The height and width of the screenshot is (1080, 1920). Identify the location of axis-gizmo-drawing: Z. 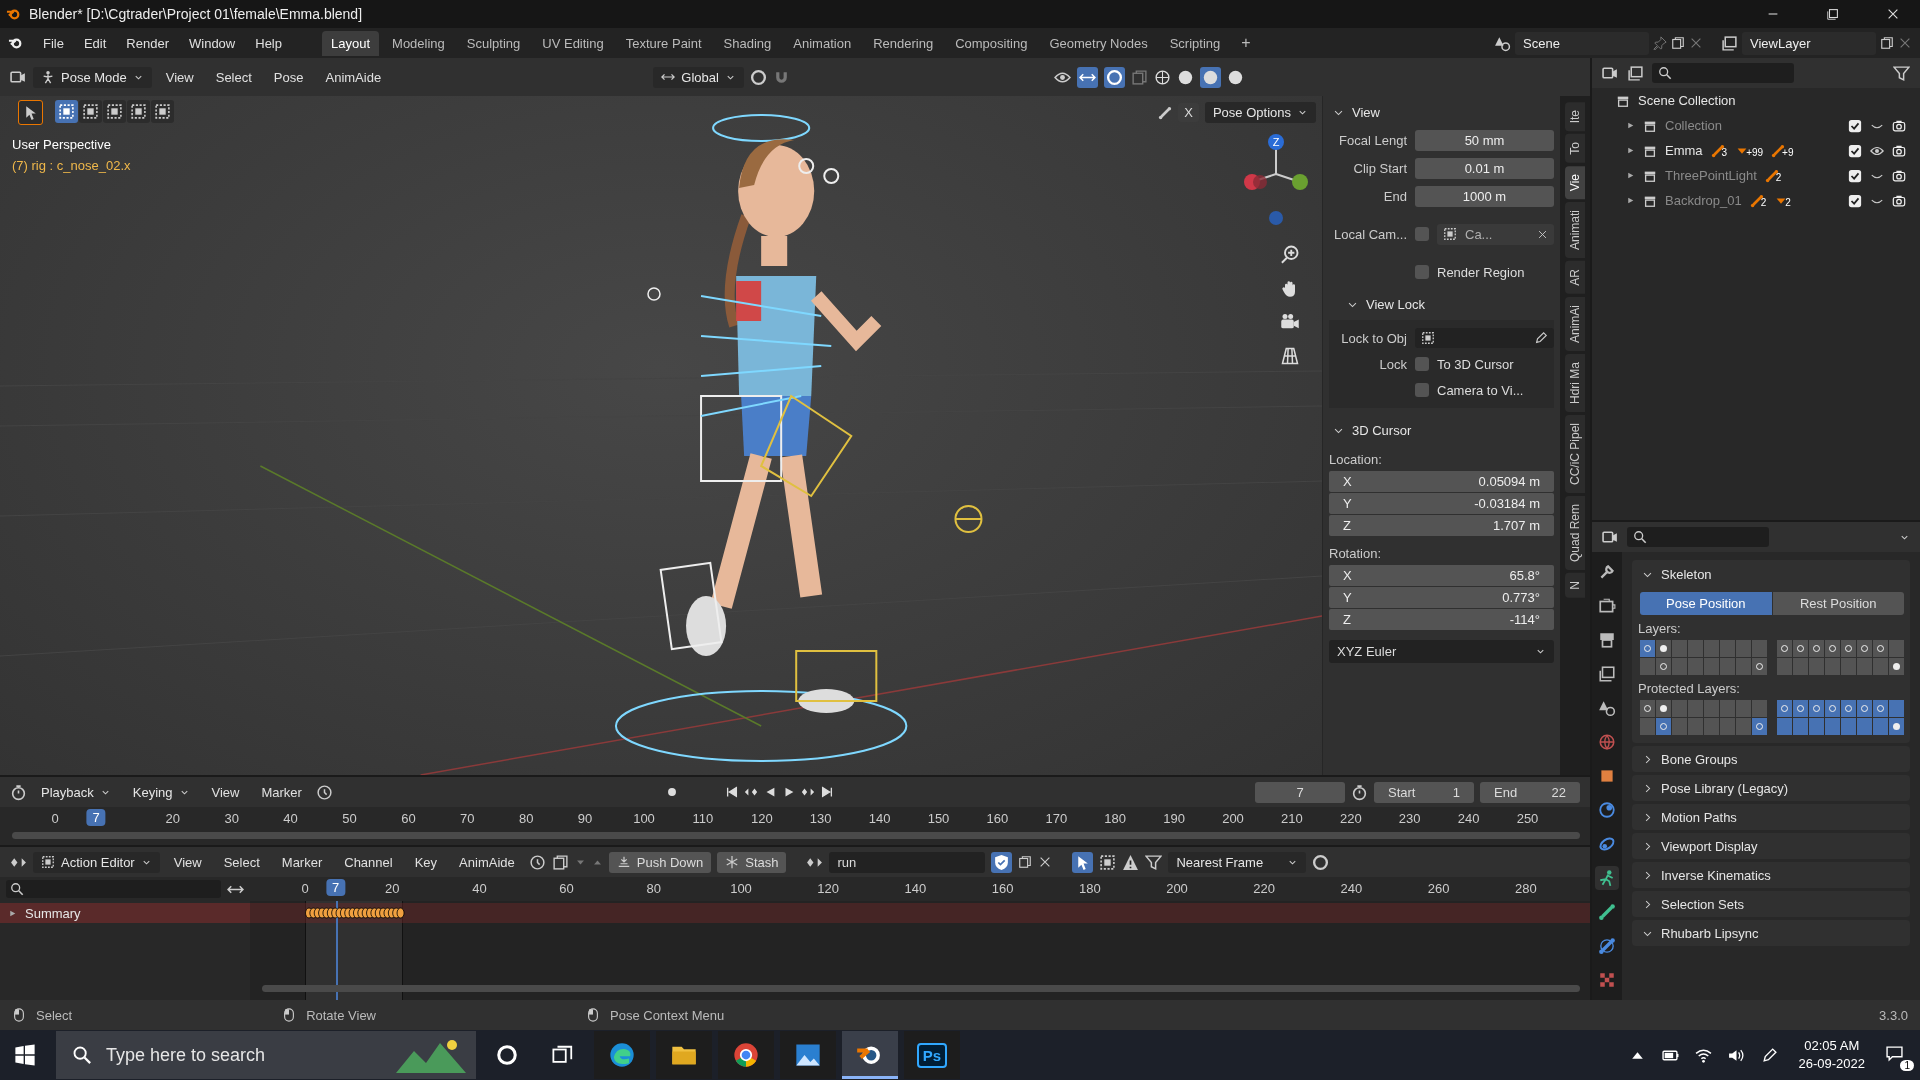
(1276, 182).